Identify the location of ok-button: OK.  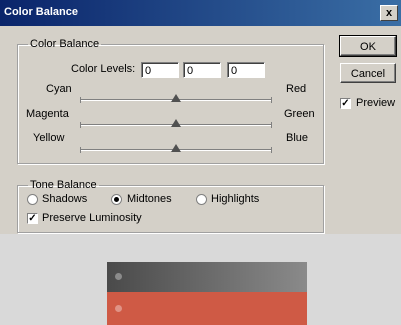
(368, 46).